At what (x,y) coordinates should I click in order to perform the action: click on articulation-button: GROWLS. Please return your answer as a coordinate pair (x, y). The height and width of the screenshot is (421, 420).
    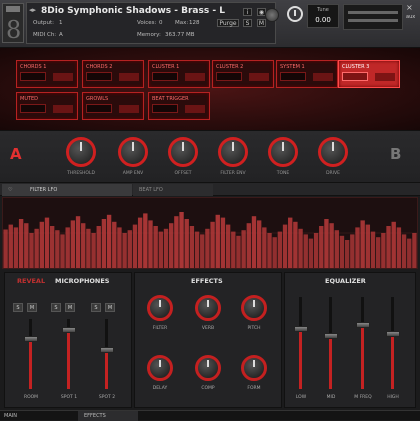
    Looking at the image, I should click on (113, 106).